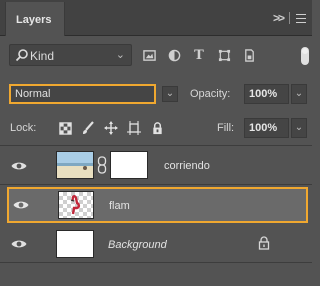  I want to click on type-filter-icon: T, so click(199, 55).